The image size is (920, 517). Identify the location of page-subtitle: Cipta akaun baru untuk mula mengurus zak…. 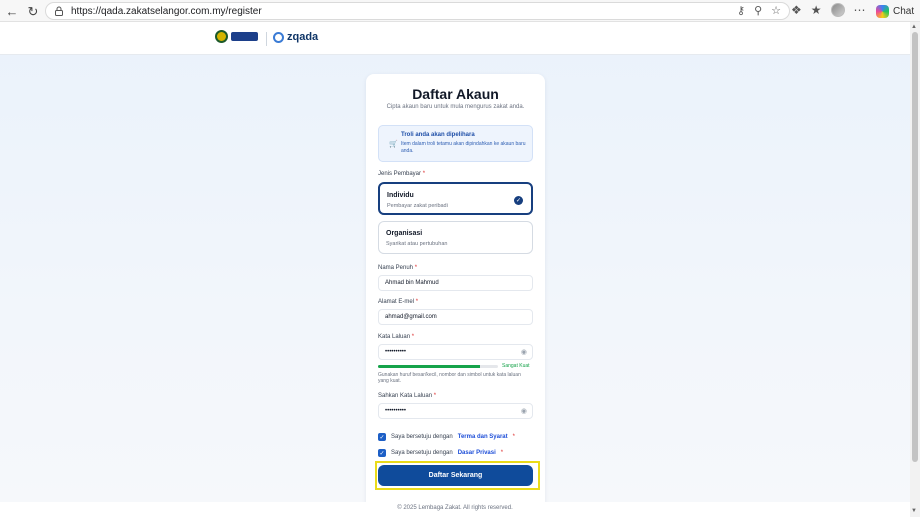
(455, 107).